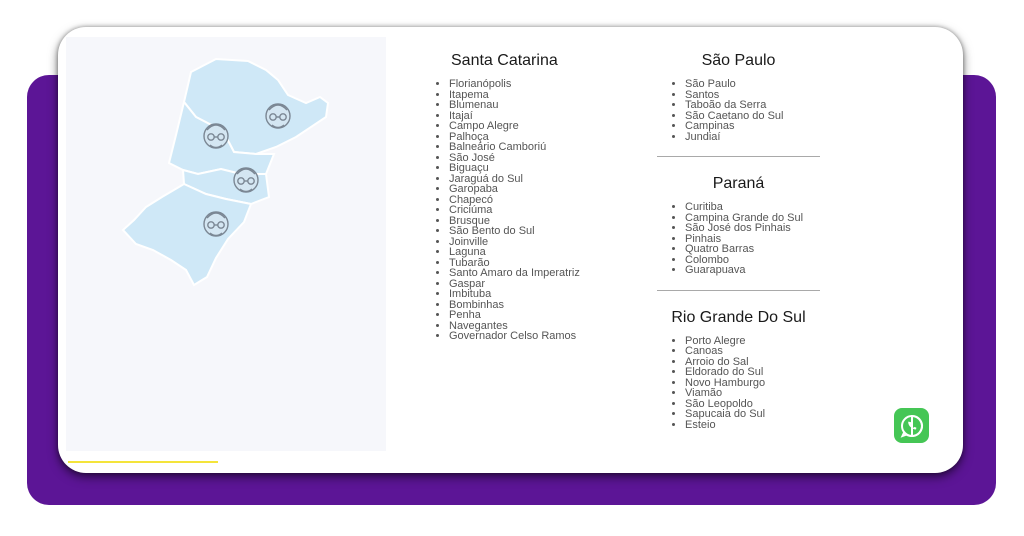 This screenshot has height=536, width=1024. What do you see at coordinates (553, 147) in the screenshot?
I see `city-item: Balneário Camboriú` at bounding box center [553, 147].